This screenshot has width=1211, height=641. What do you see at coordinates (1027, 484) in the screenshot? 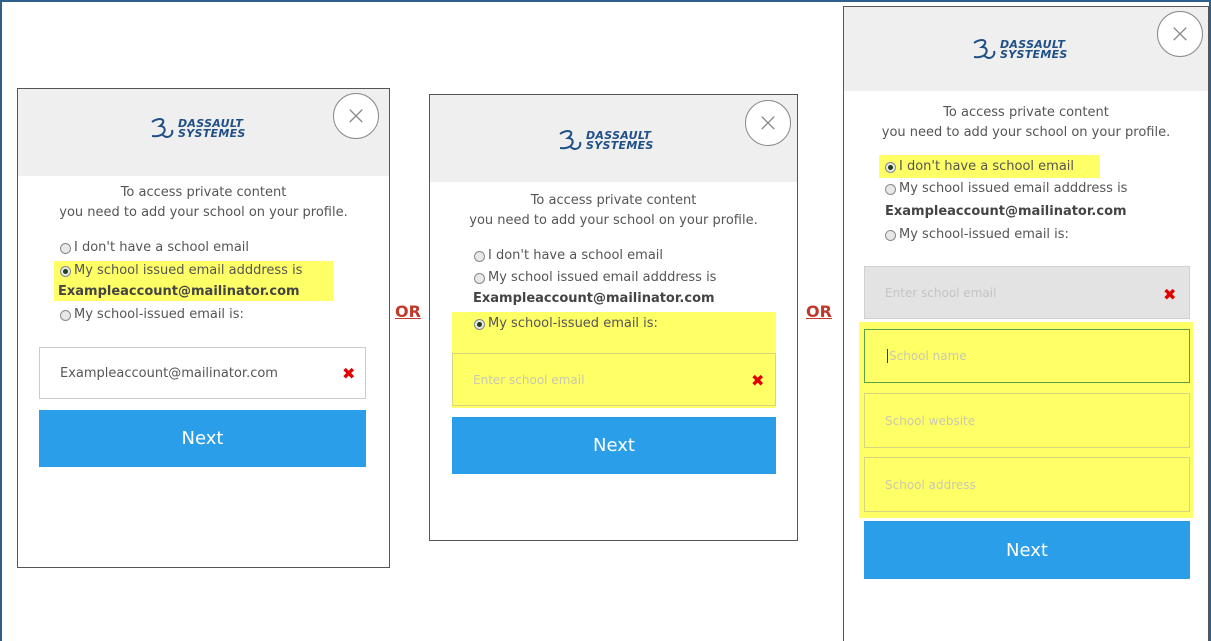
I see `school-address-field: School address` at bounding box center [1027, 484].